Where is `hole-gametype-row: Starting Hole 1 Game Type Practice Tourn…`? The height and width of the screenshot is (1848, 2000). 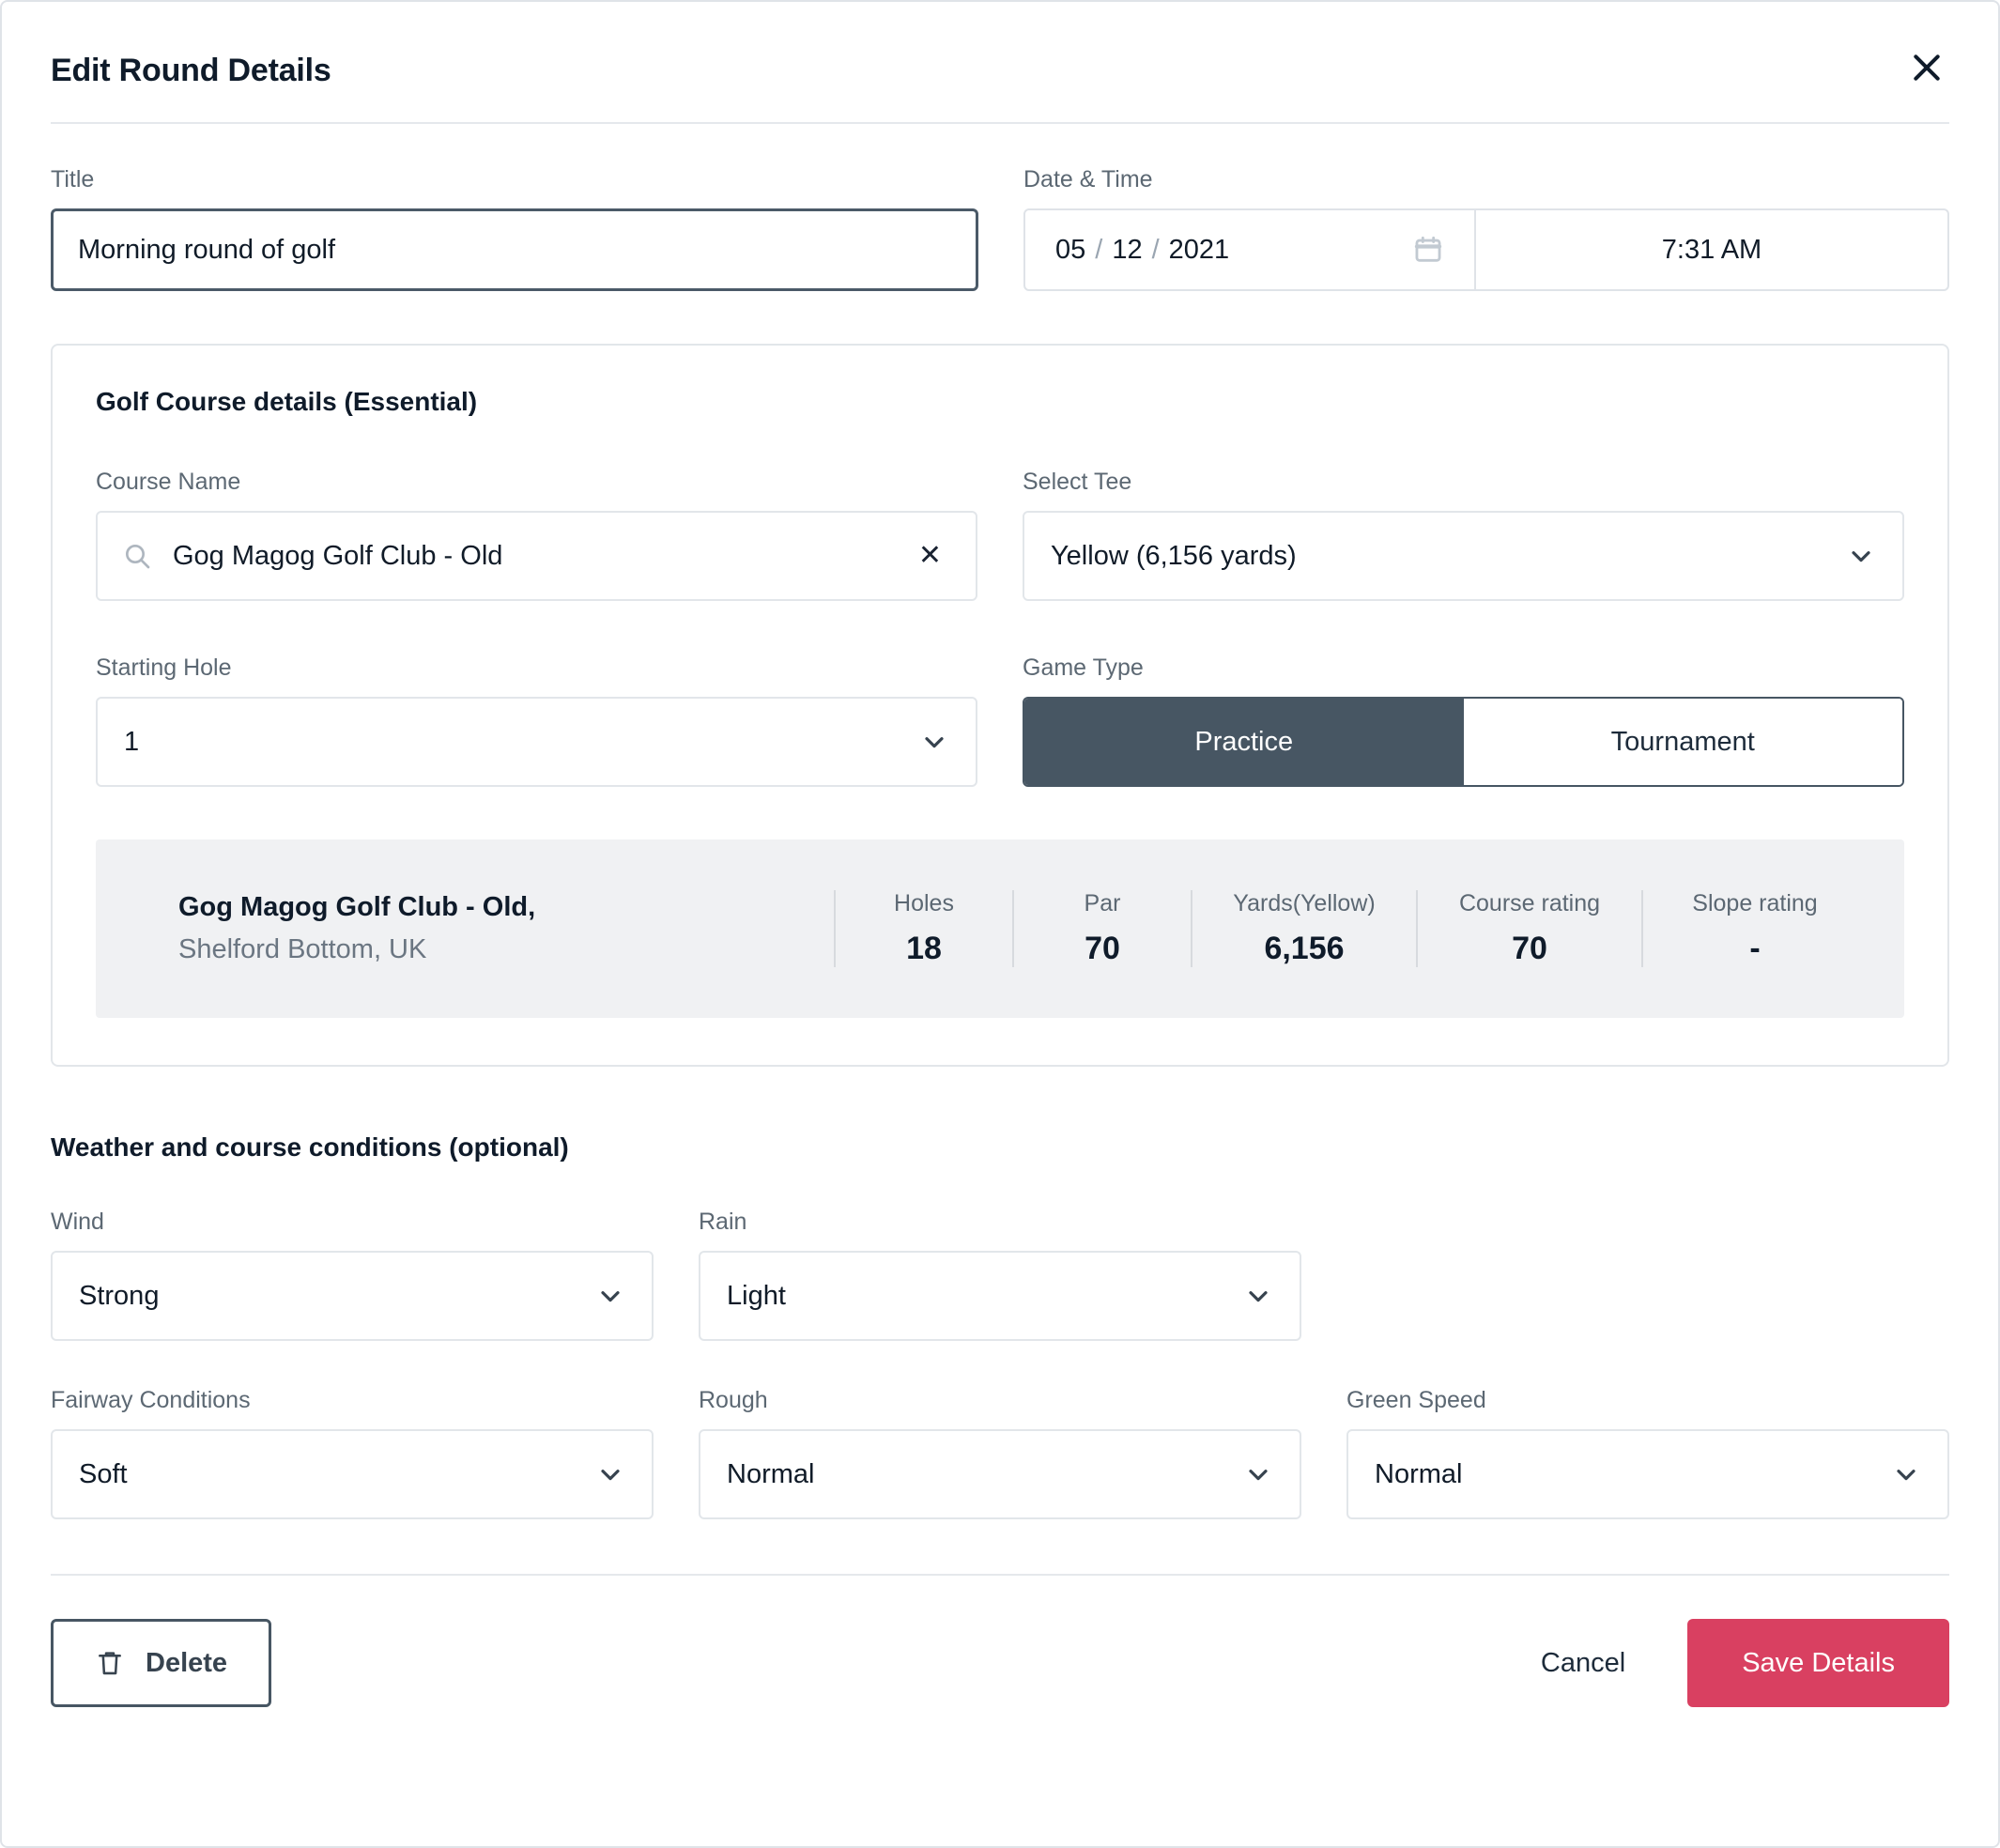 hole-gametype-row: Starting Hole 1 Game Type Practice Tourn… is located at coordinates (1000, 720).